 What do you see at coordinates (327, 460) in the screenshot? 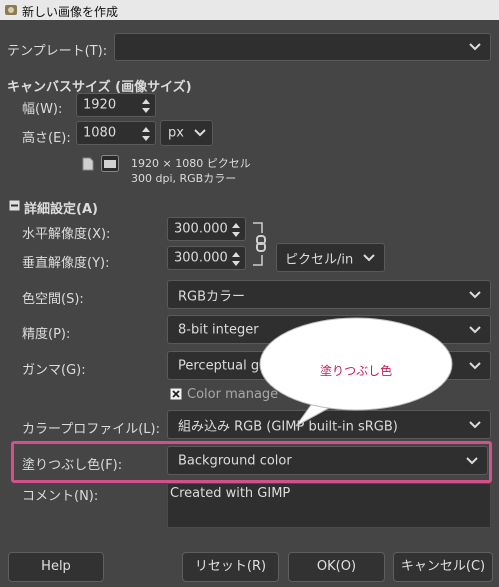
I see `fill-combo: Background color` at bounding box center [327, 460].